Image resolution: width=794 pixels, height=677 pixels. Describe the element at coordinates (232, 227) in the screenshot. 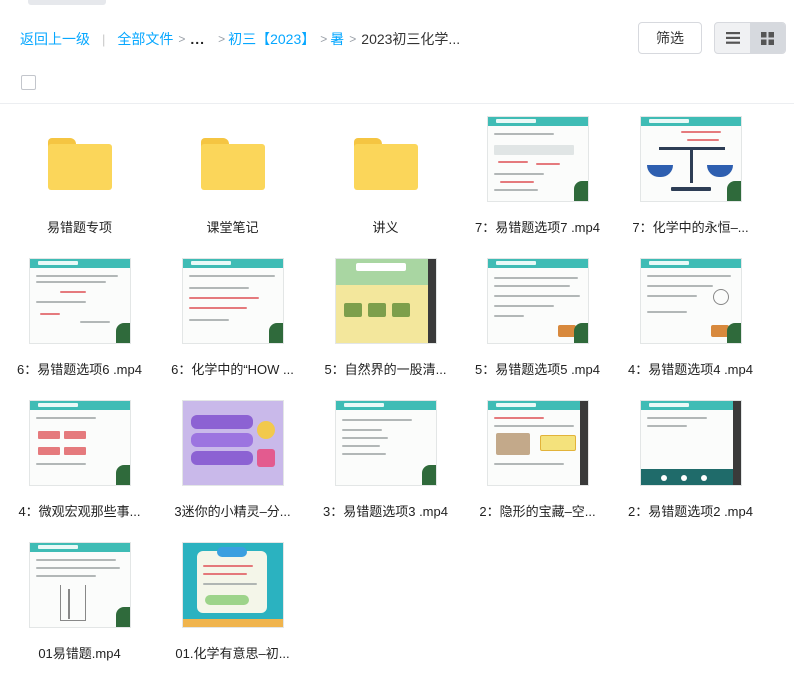

I see `file-name: 课堂笔记` at that location.